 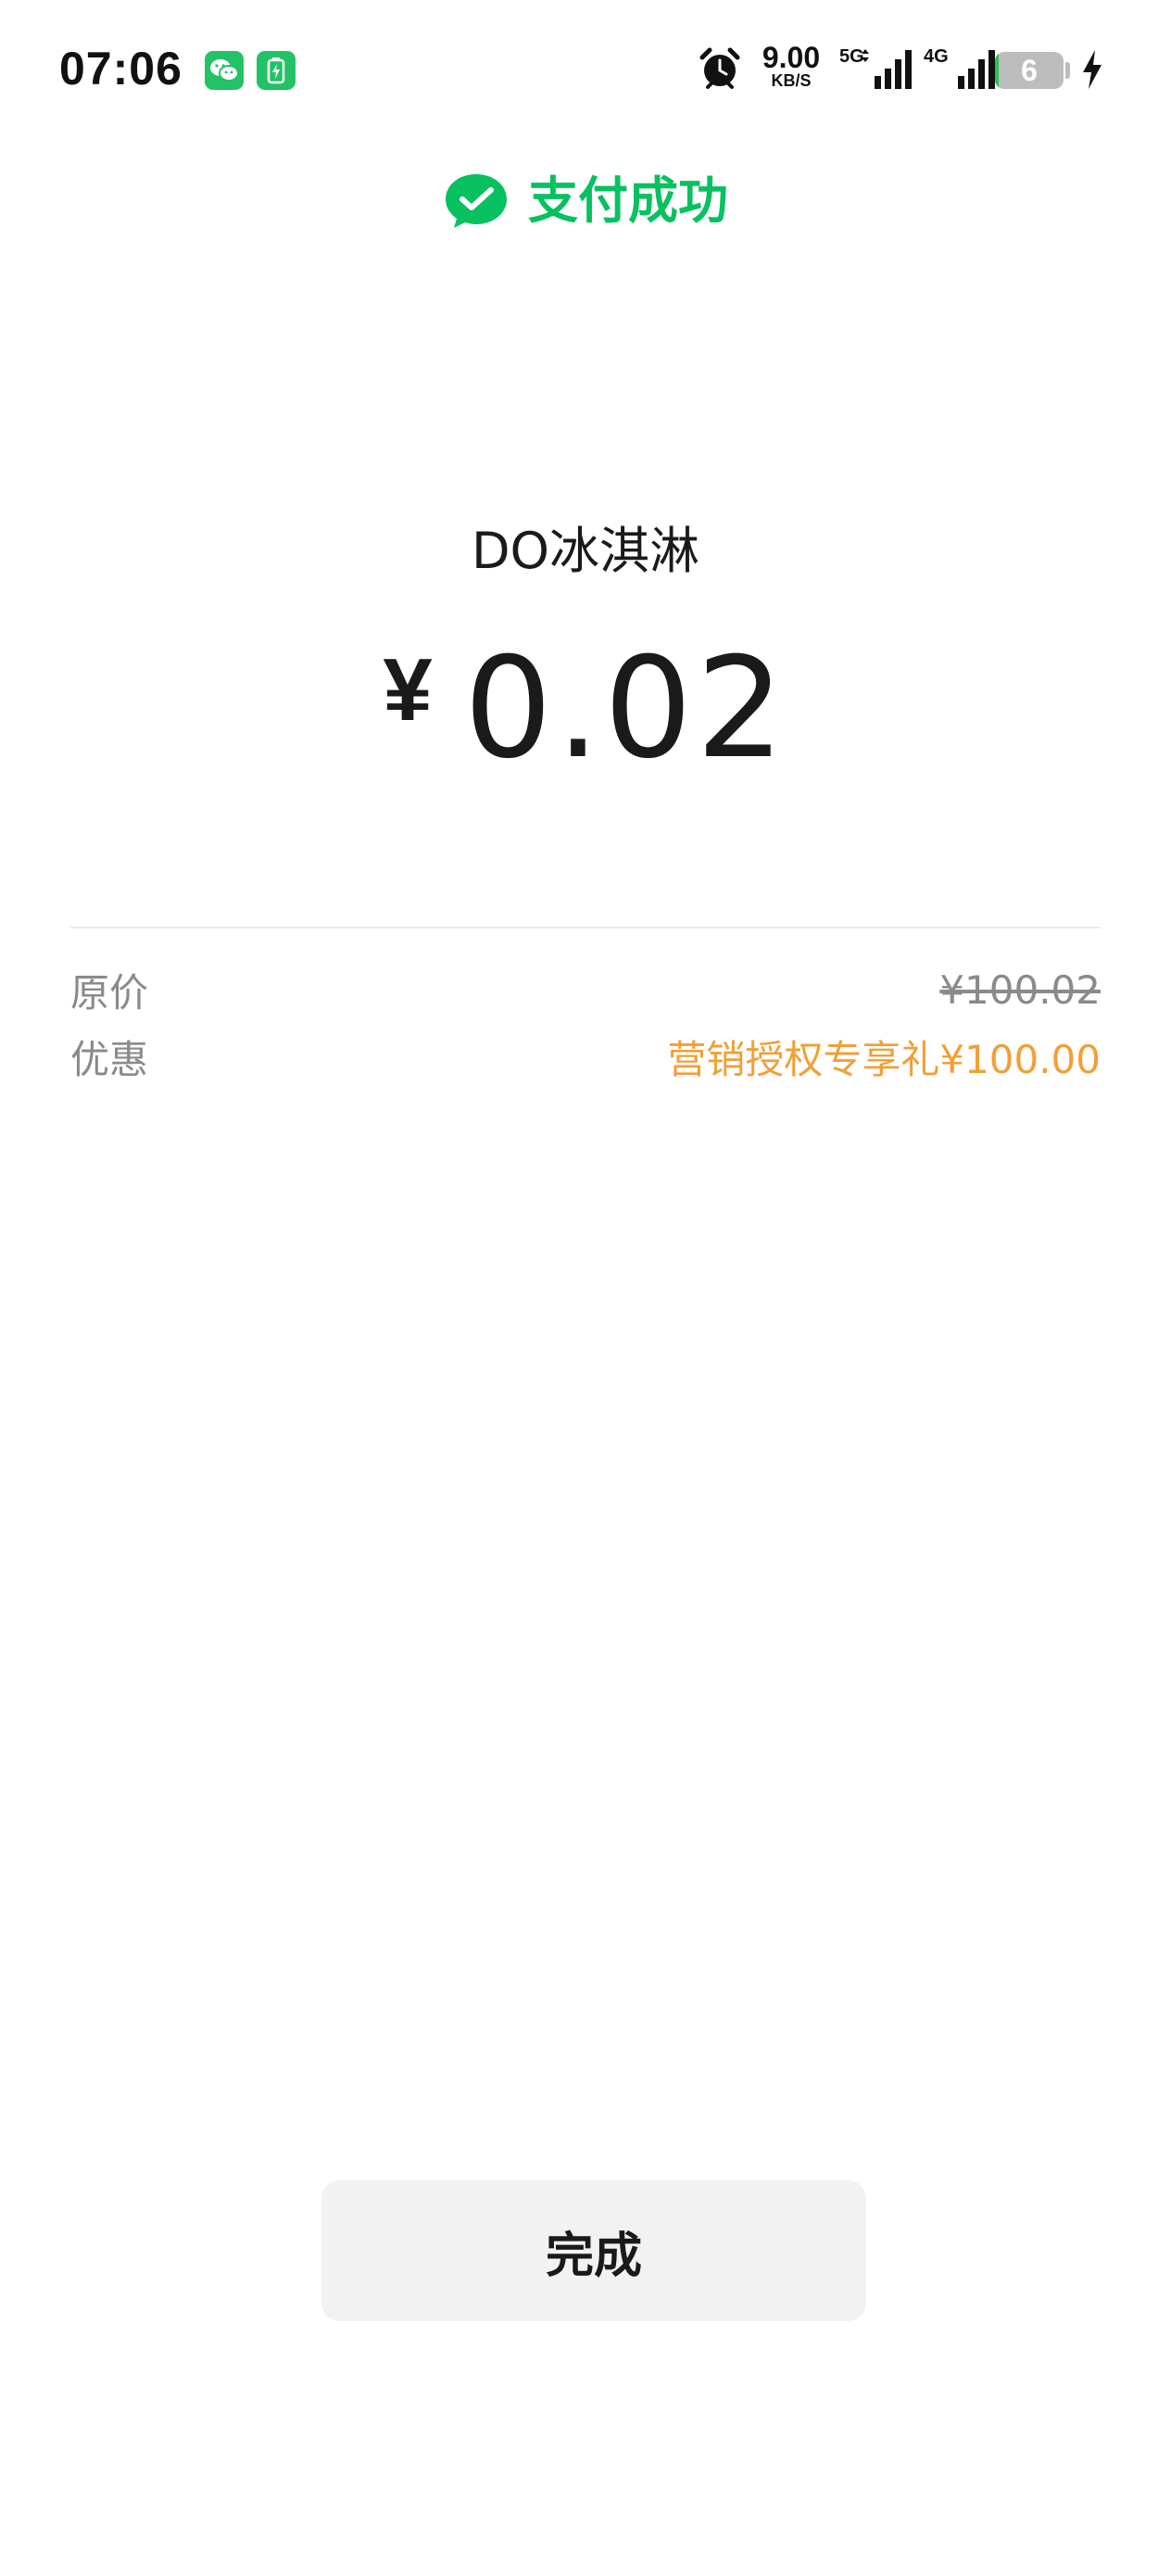 I want to click on divider, so click(x=585, y=927).